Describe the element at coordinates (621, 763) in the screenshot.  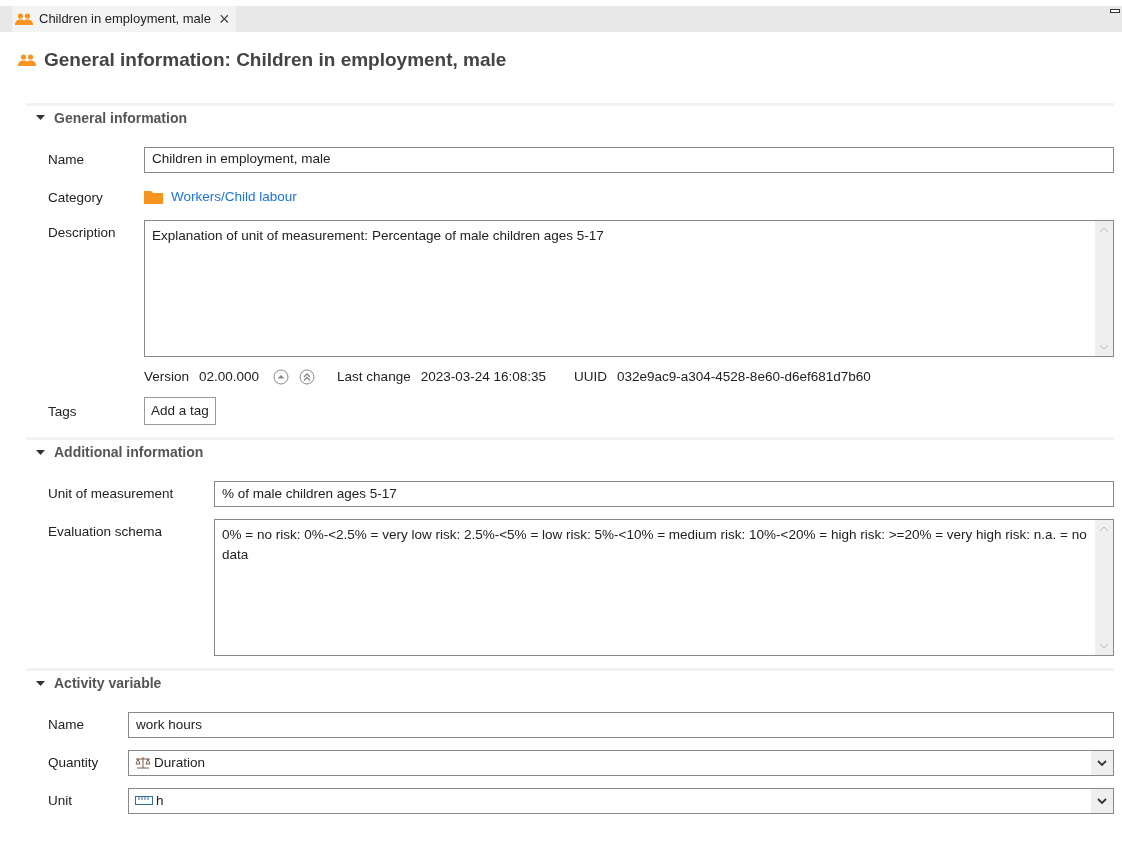
I see `combo-box: Duration` at that location.